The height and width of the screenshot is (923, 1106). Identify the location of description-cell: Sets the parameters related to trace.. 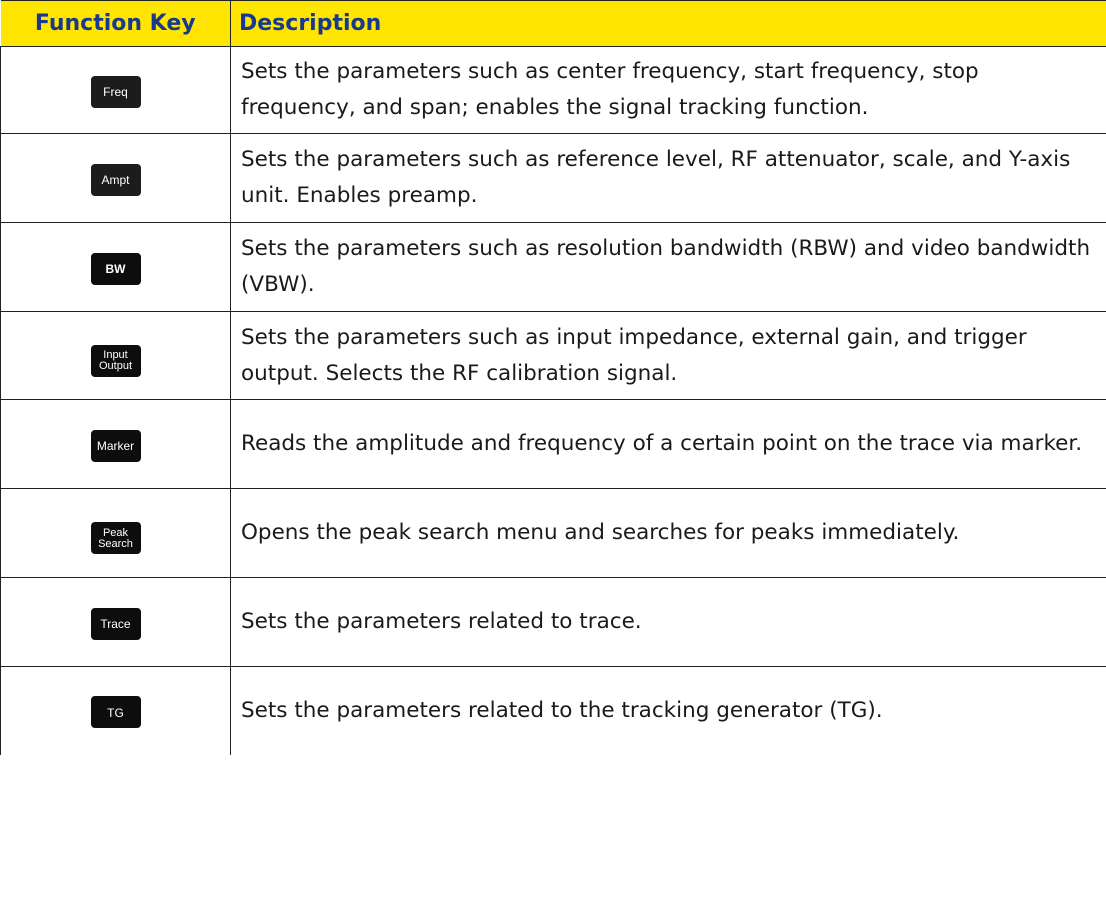
(668, 622).